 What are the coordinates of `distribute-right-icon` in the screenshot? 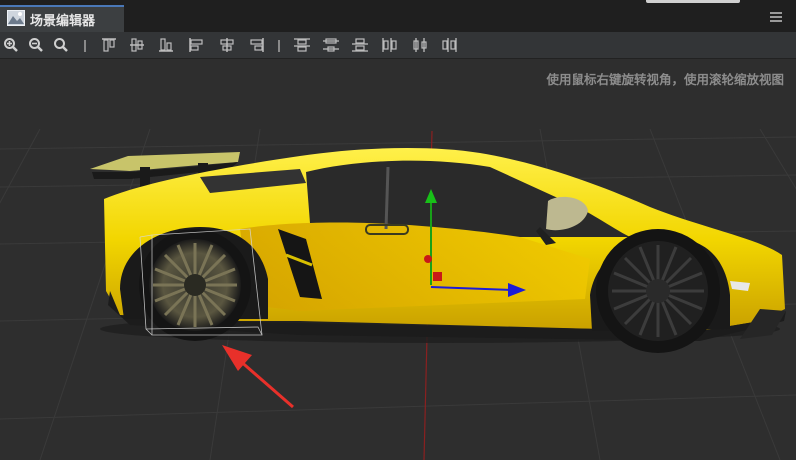 It's located at (449, 45).